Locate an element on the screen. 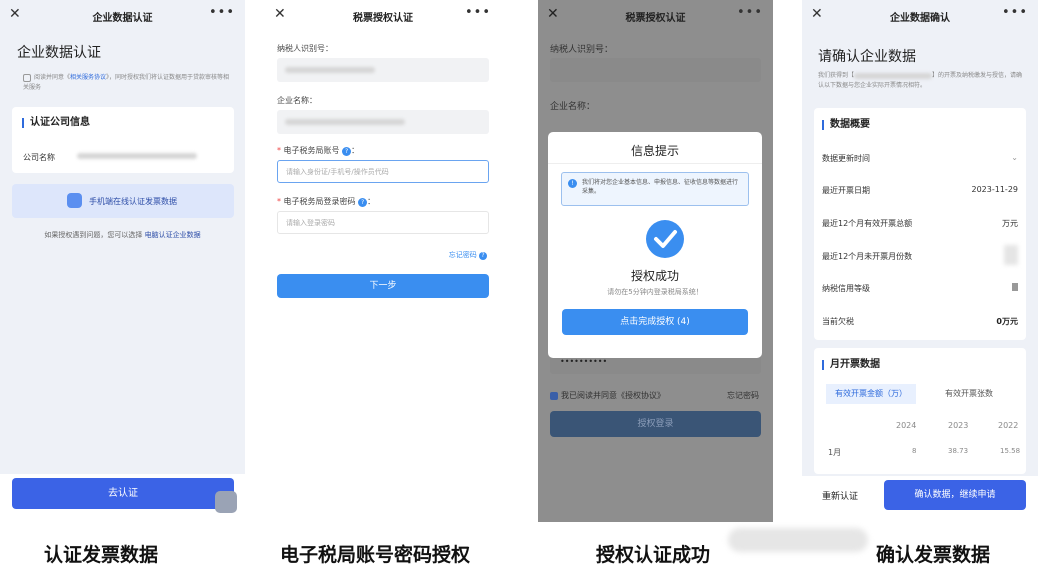 This screenshot has width=1041, height=584. bg-company-label: 企业名称： is located at coordinates (573, 107).